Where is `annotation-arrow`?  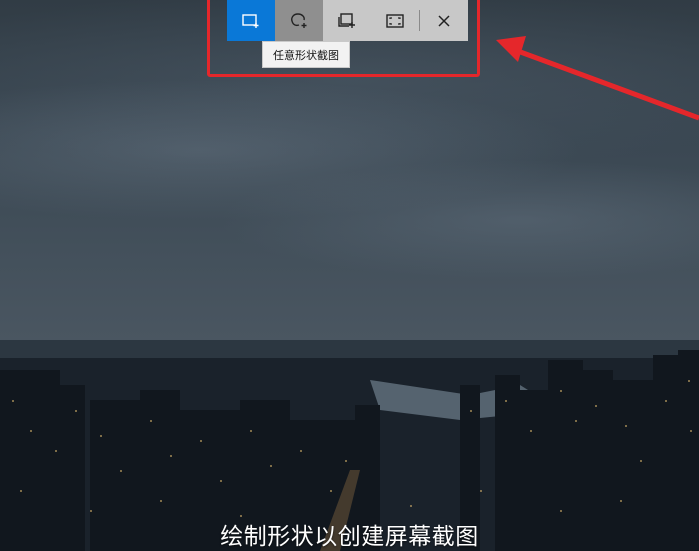
annotation-arrow is located at coordinates (597, 78).